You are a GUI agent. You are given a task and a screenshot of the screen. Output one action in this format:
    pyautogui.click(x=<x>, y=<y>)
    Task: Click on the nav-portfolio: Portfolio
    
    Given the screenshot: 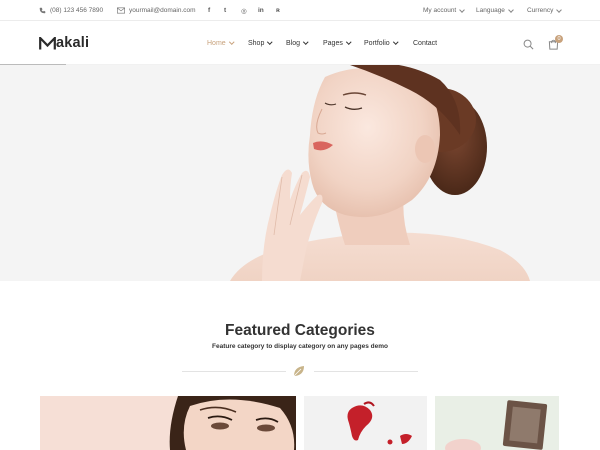 What is the action you would take?
    pyautogui.click(x=381, y=43)
    